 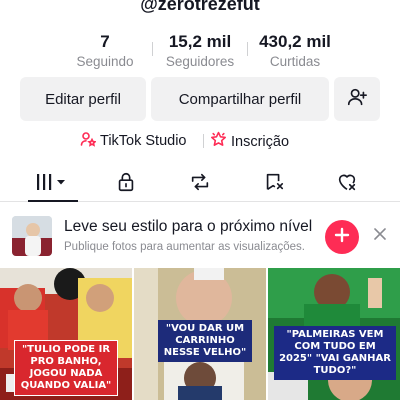 I want to click on stat-followers-value: 15,2 mil, so click(x=200, y=41).